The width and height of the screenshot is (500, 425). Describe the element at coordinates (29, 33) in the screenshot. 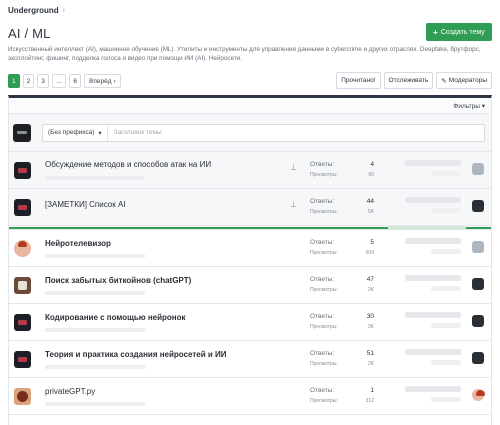

I see `page-title: AI / ML` at that location.